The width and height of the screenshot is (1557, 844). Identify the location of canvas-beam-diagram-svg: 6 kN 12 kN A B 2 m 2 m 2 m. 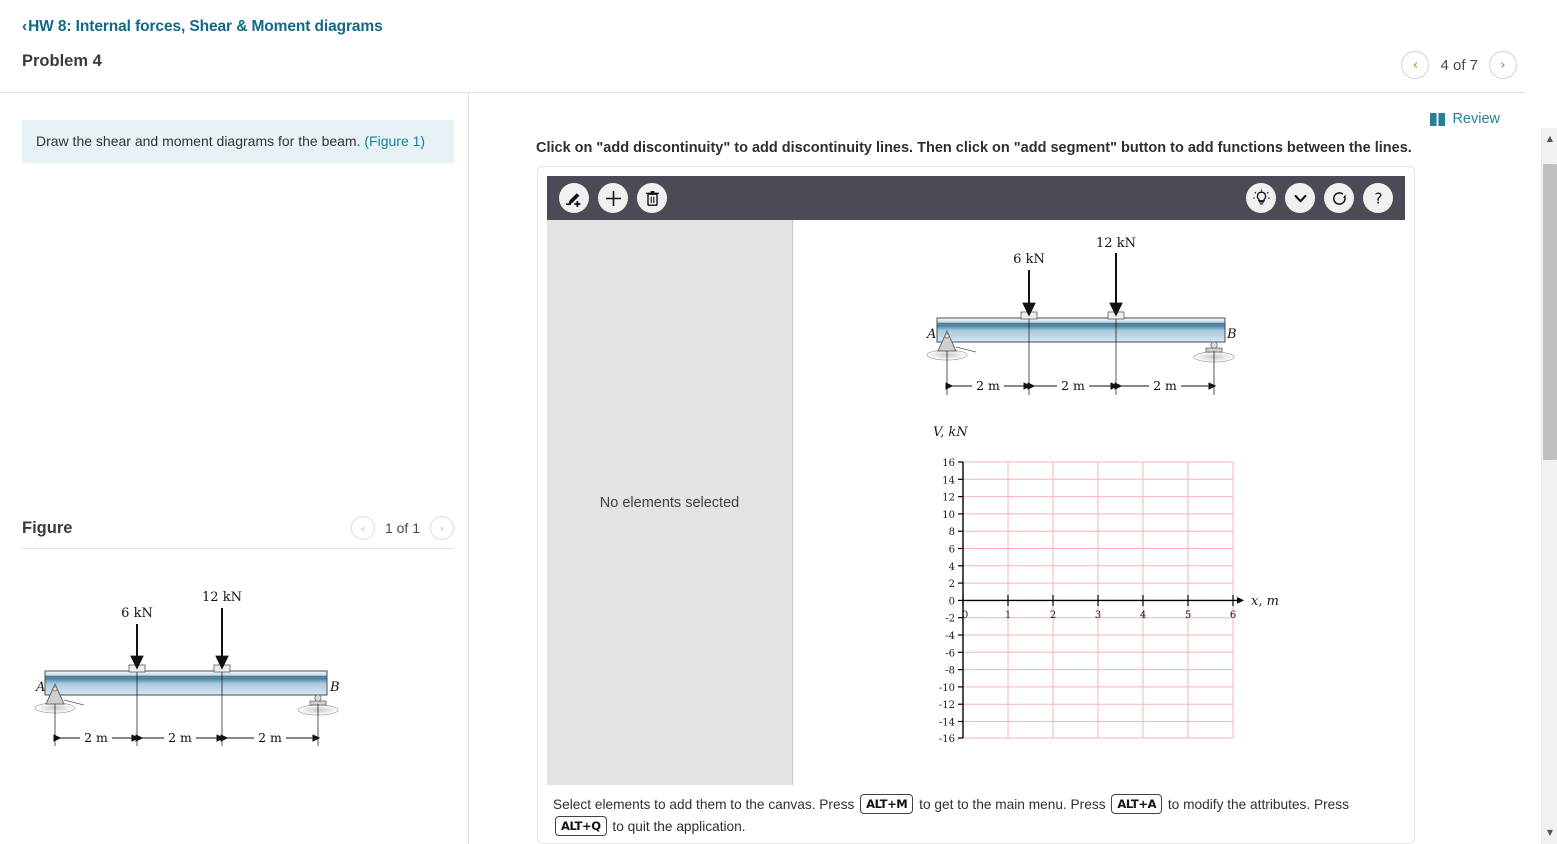
(1081, 315).